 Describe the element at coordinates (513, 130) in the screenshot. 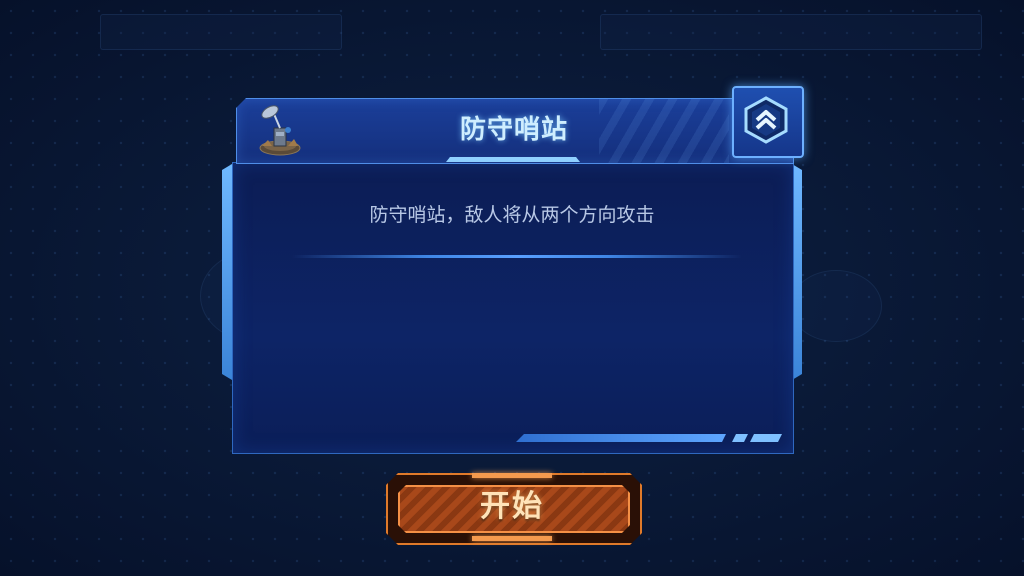

I see `dialog-title: 防守哨站` at that location.